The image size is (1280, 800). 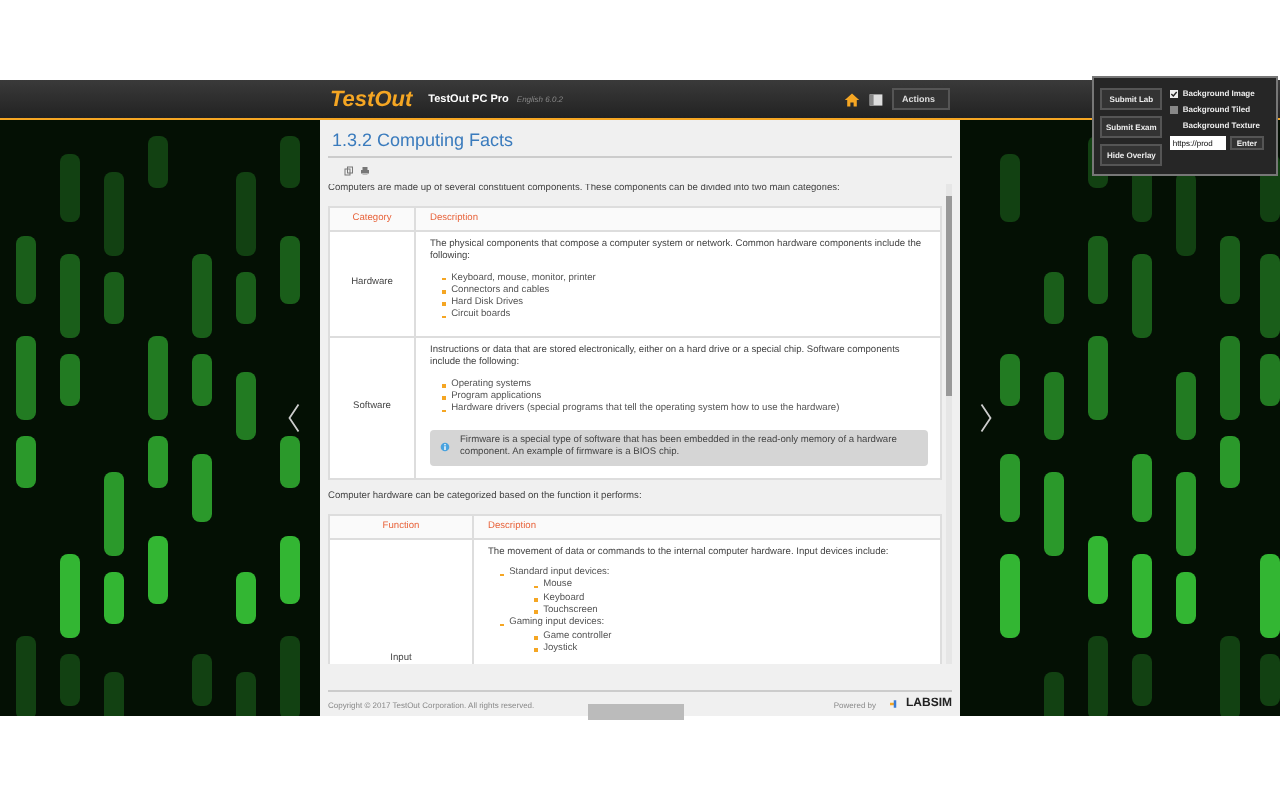 What do you see at coordinates (371, 99) in the screenshot?
I see `logo: TestOut` at bounding box center [371, 99].